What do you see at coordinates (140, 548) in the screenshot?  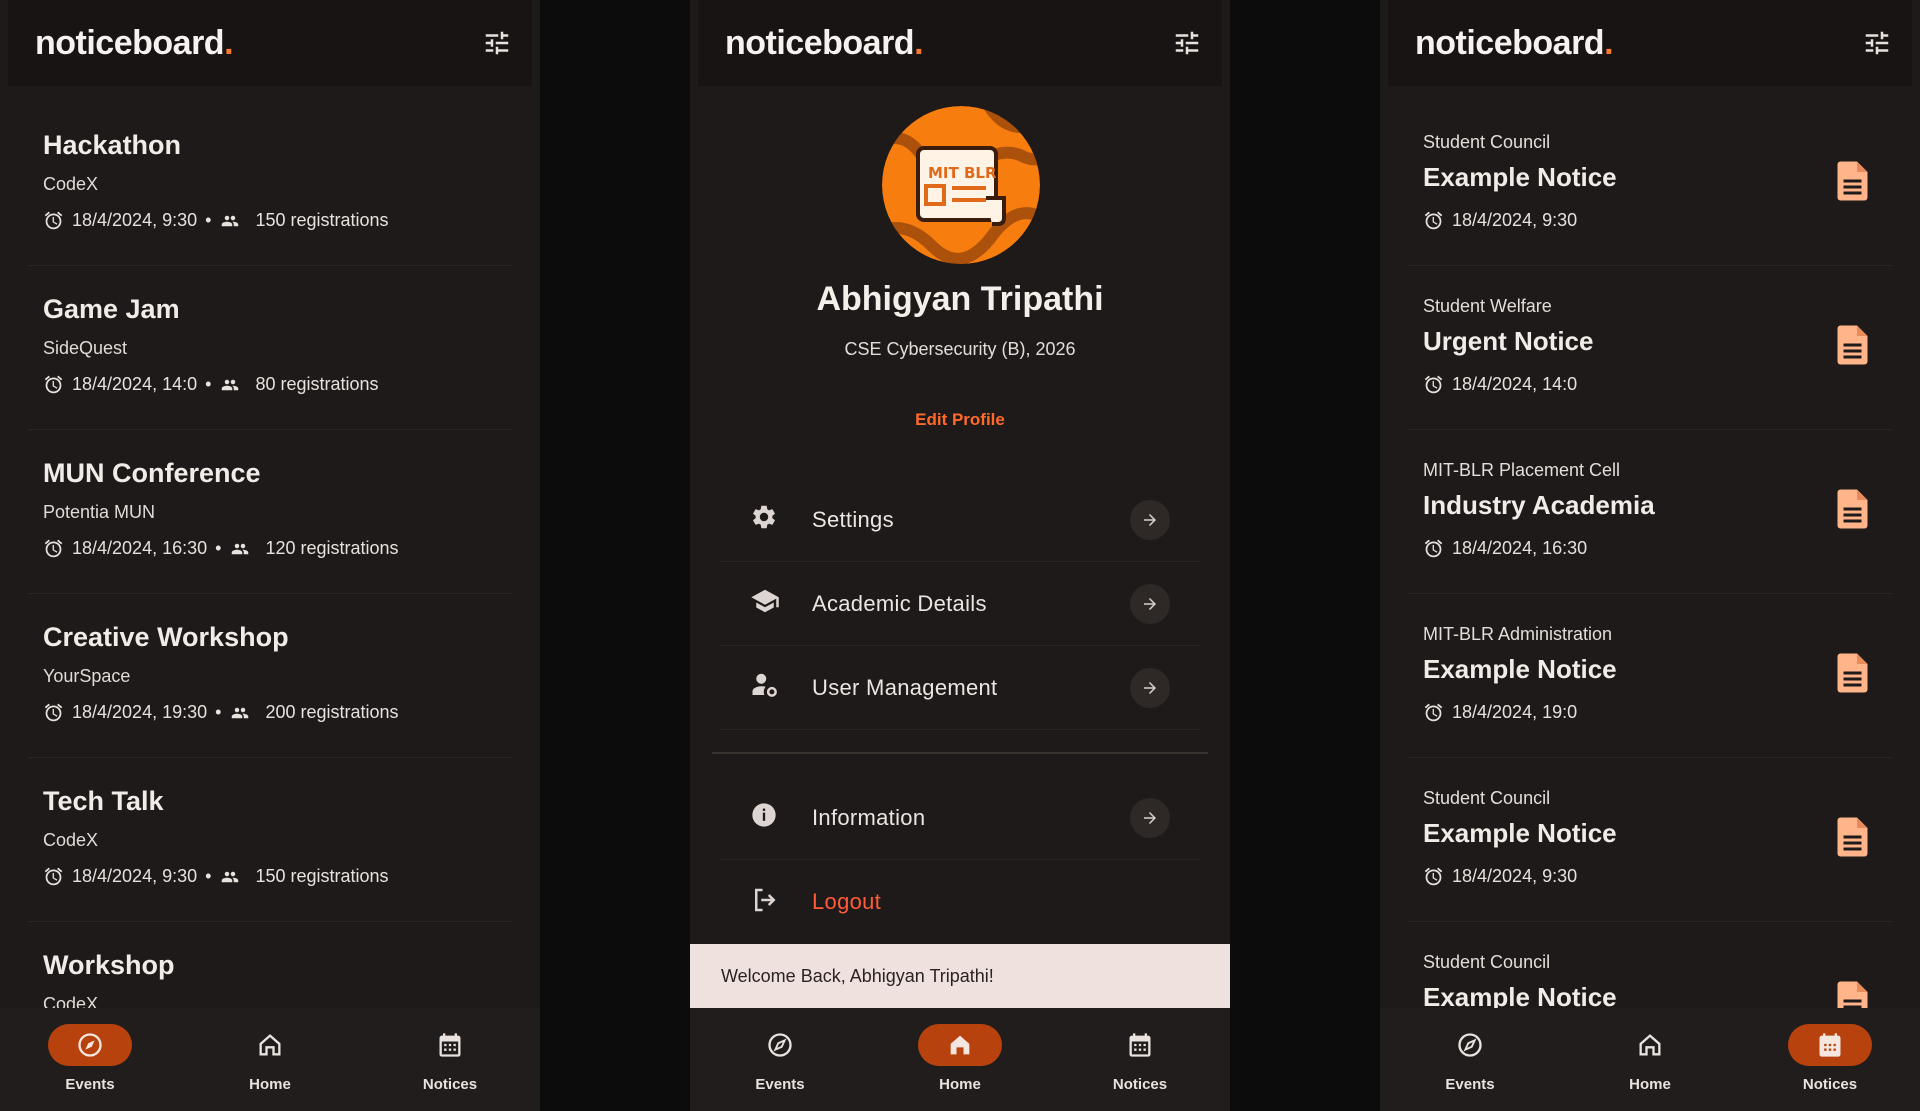 I see `event-datetime: 18/4/2024, 16:30` at bounding box center [140, 548].